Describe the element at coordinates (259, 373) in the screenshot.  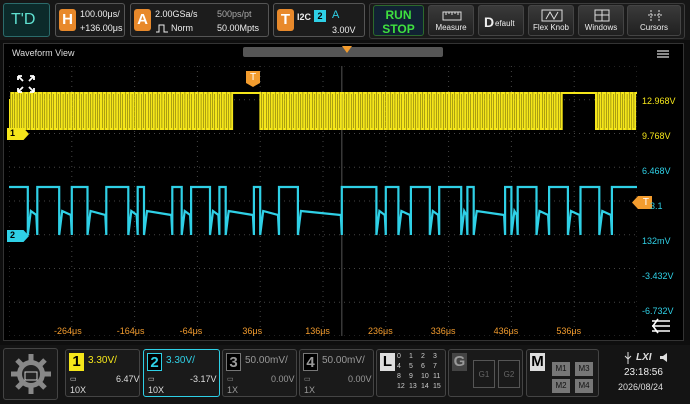
I see `channel-3-panel: 3 50.00mV/ ▭ 0.00V 1X` at that location.